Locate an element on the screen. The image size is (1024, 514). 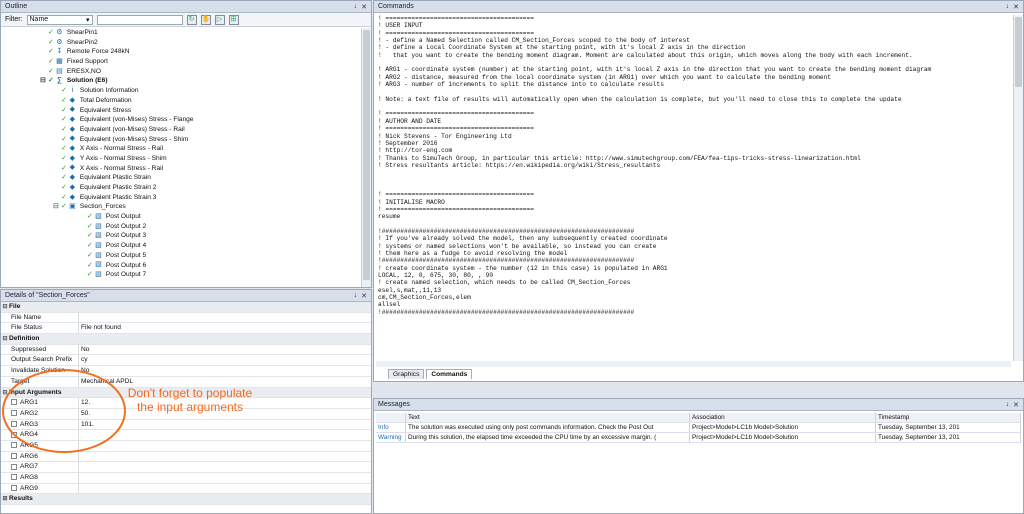
tree-item: ✓ i Solution Information is located at coordinates (181, 91).